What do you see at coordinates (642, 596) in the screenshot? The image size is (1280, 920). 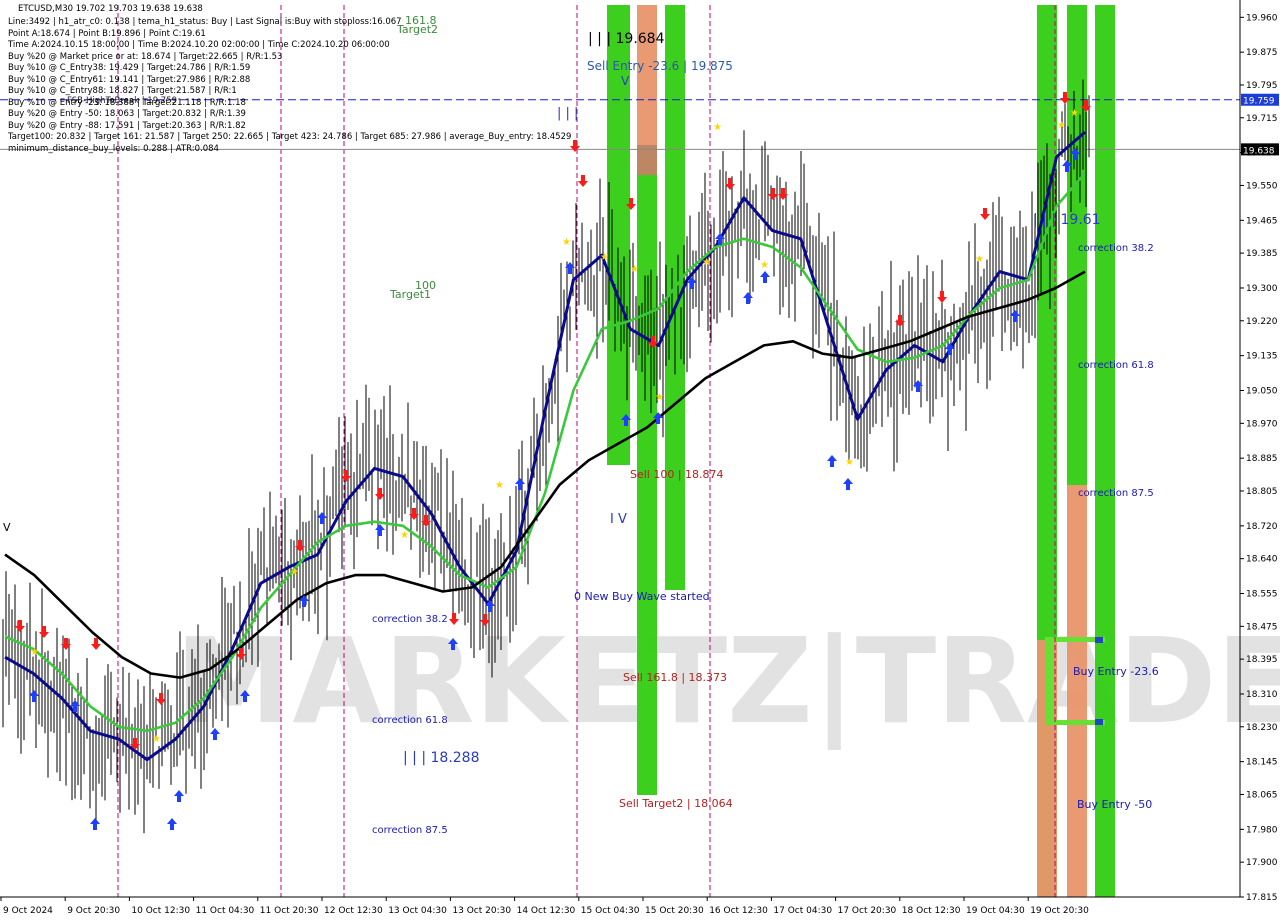 I see `new-wave-label: 0 New Buy Wave started` at bounding box center [642, 596].